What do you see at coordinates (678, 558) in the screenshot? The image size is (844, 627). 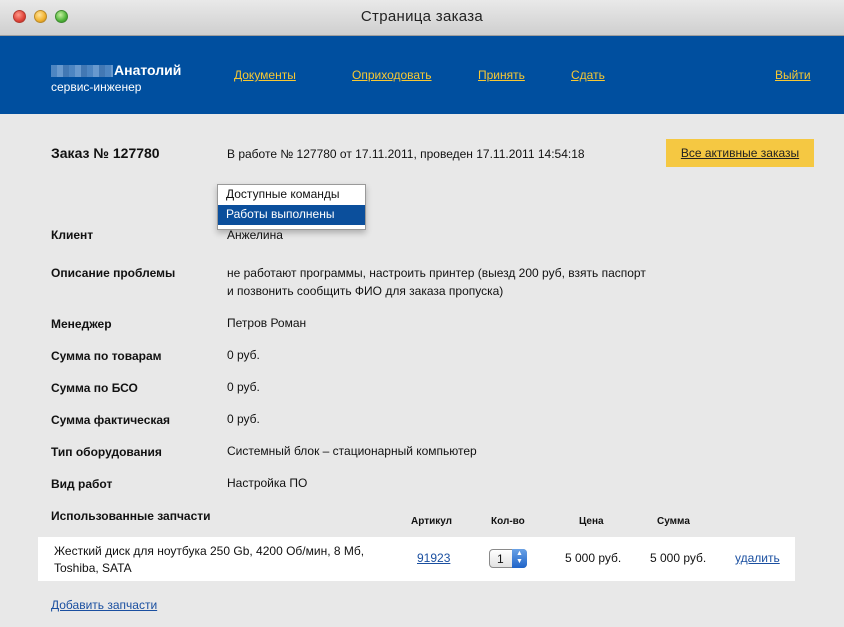 I see `part-sum: 5 000 руб.` at bounding box center [678, 558].